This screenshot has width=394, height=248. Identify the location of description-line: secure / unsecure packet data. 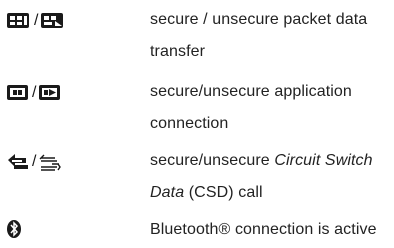
(259, 19).